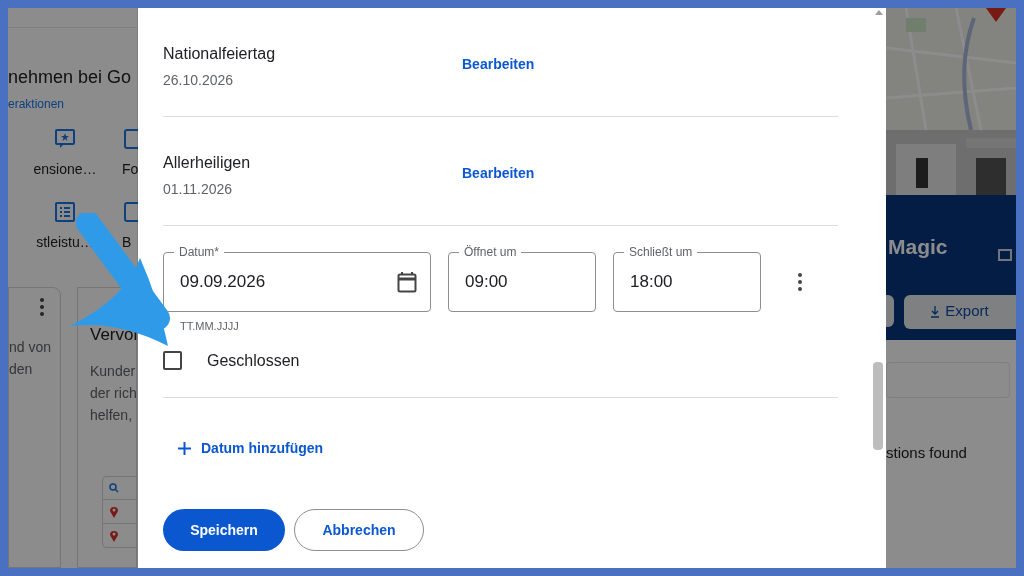 This screenshot has height=576, width=1024. What do you see at coordinates (198, 189) in the screenshot?
I see `holiday-date: 01.11.2026` at bounding box center [198, 189].